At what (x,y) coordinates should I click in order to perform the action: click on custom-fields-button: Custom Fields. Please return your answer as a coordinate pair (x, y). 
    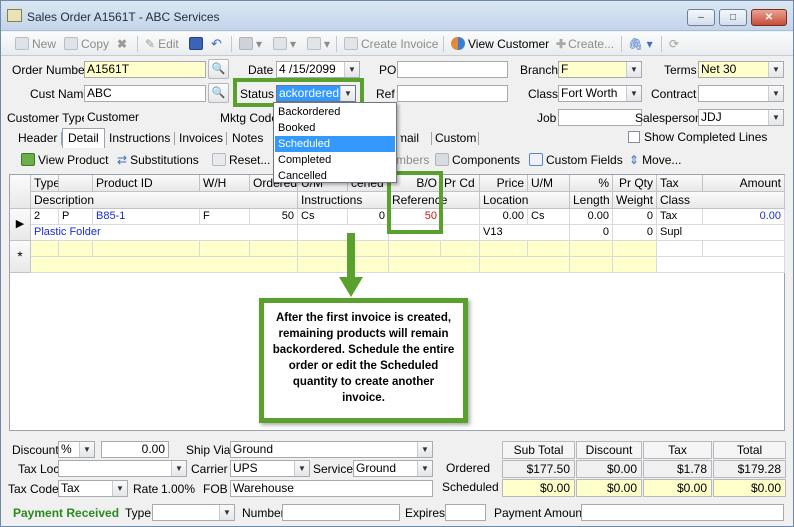
    Looking at the image, I should click on (576, 160).